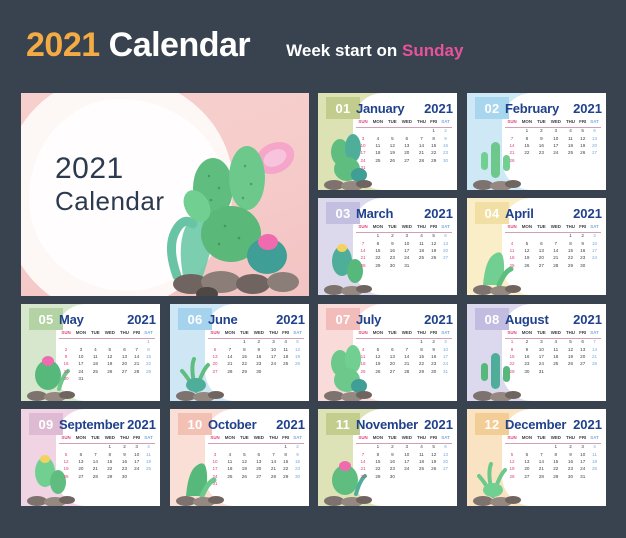 This screenshot has width=626, height=538. What do you see at coordinates (541, 131) in the screenshot?
I see `day-cell: 2` at bounding box center [541, 131].